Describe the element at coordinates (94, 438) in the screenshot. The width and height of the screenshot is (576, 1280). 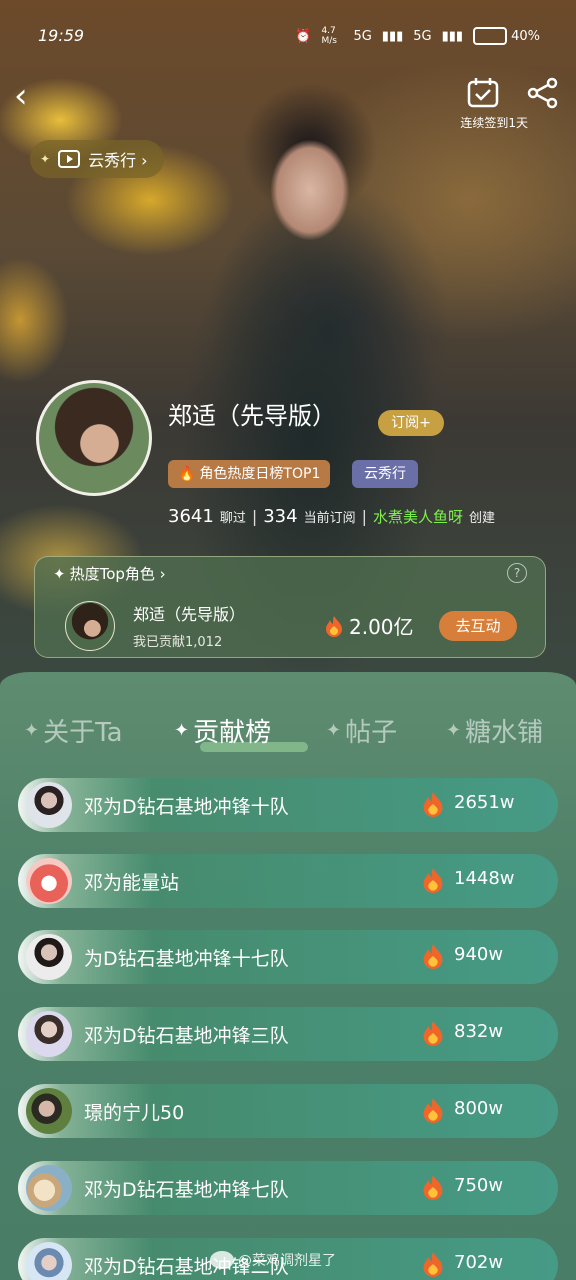
I see `character-avatar` at that location.